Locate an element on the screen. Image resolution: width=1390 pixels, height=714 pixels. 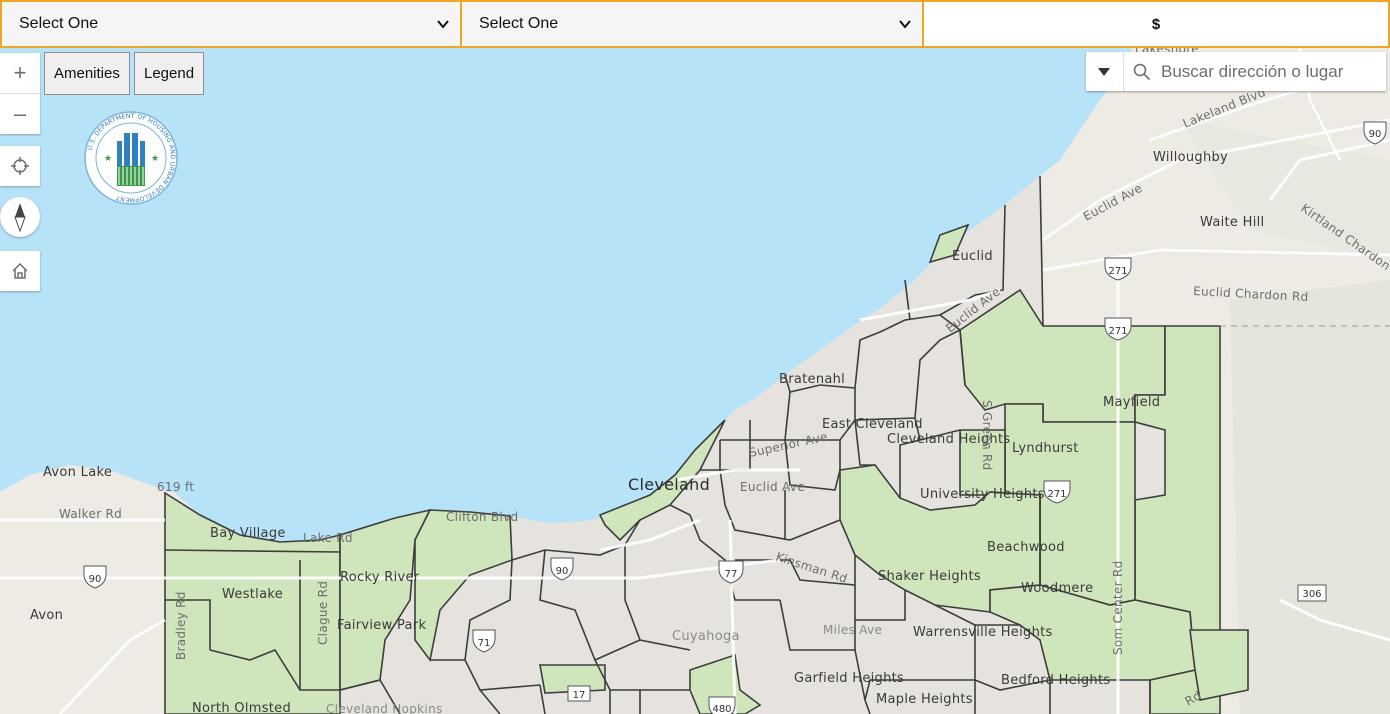
price-filter: $ is located at coordinates (1157, 24).